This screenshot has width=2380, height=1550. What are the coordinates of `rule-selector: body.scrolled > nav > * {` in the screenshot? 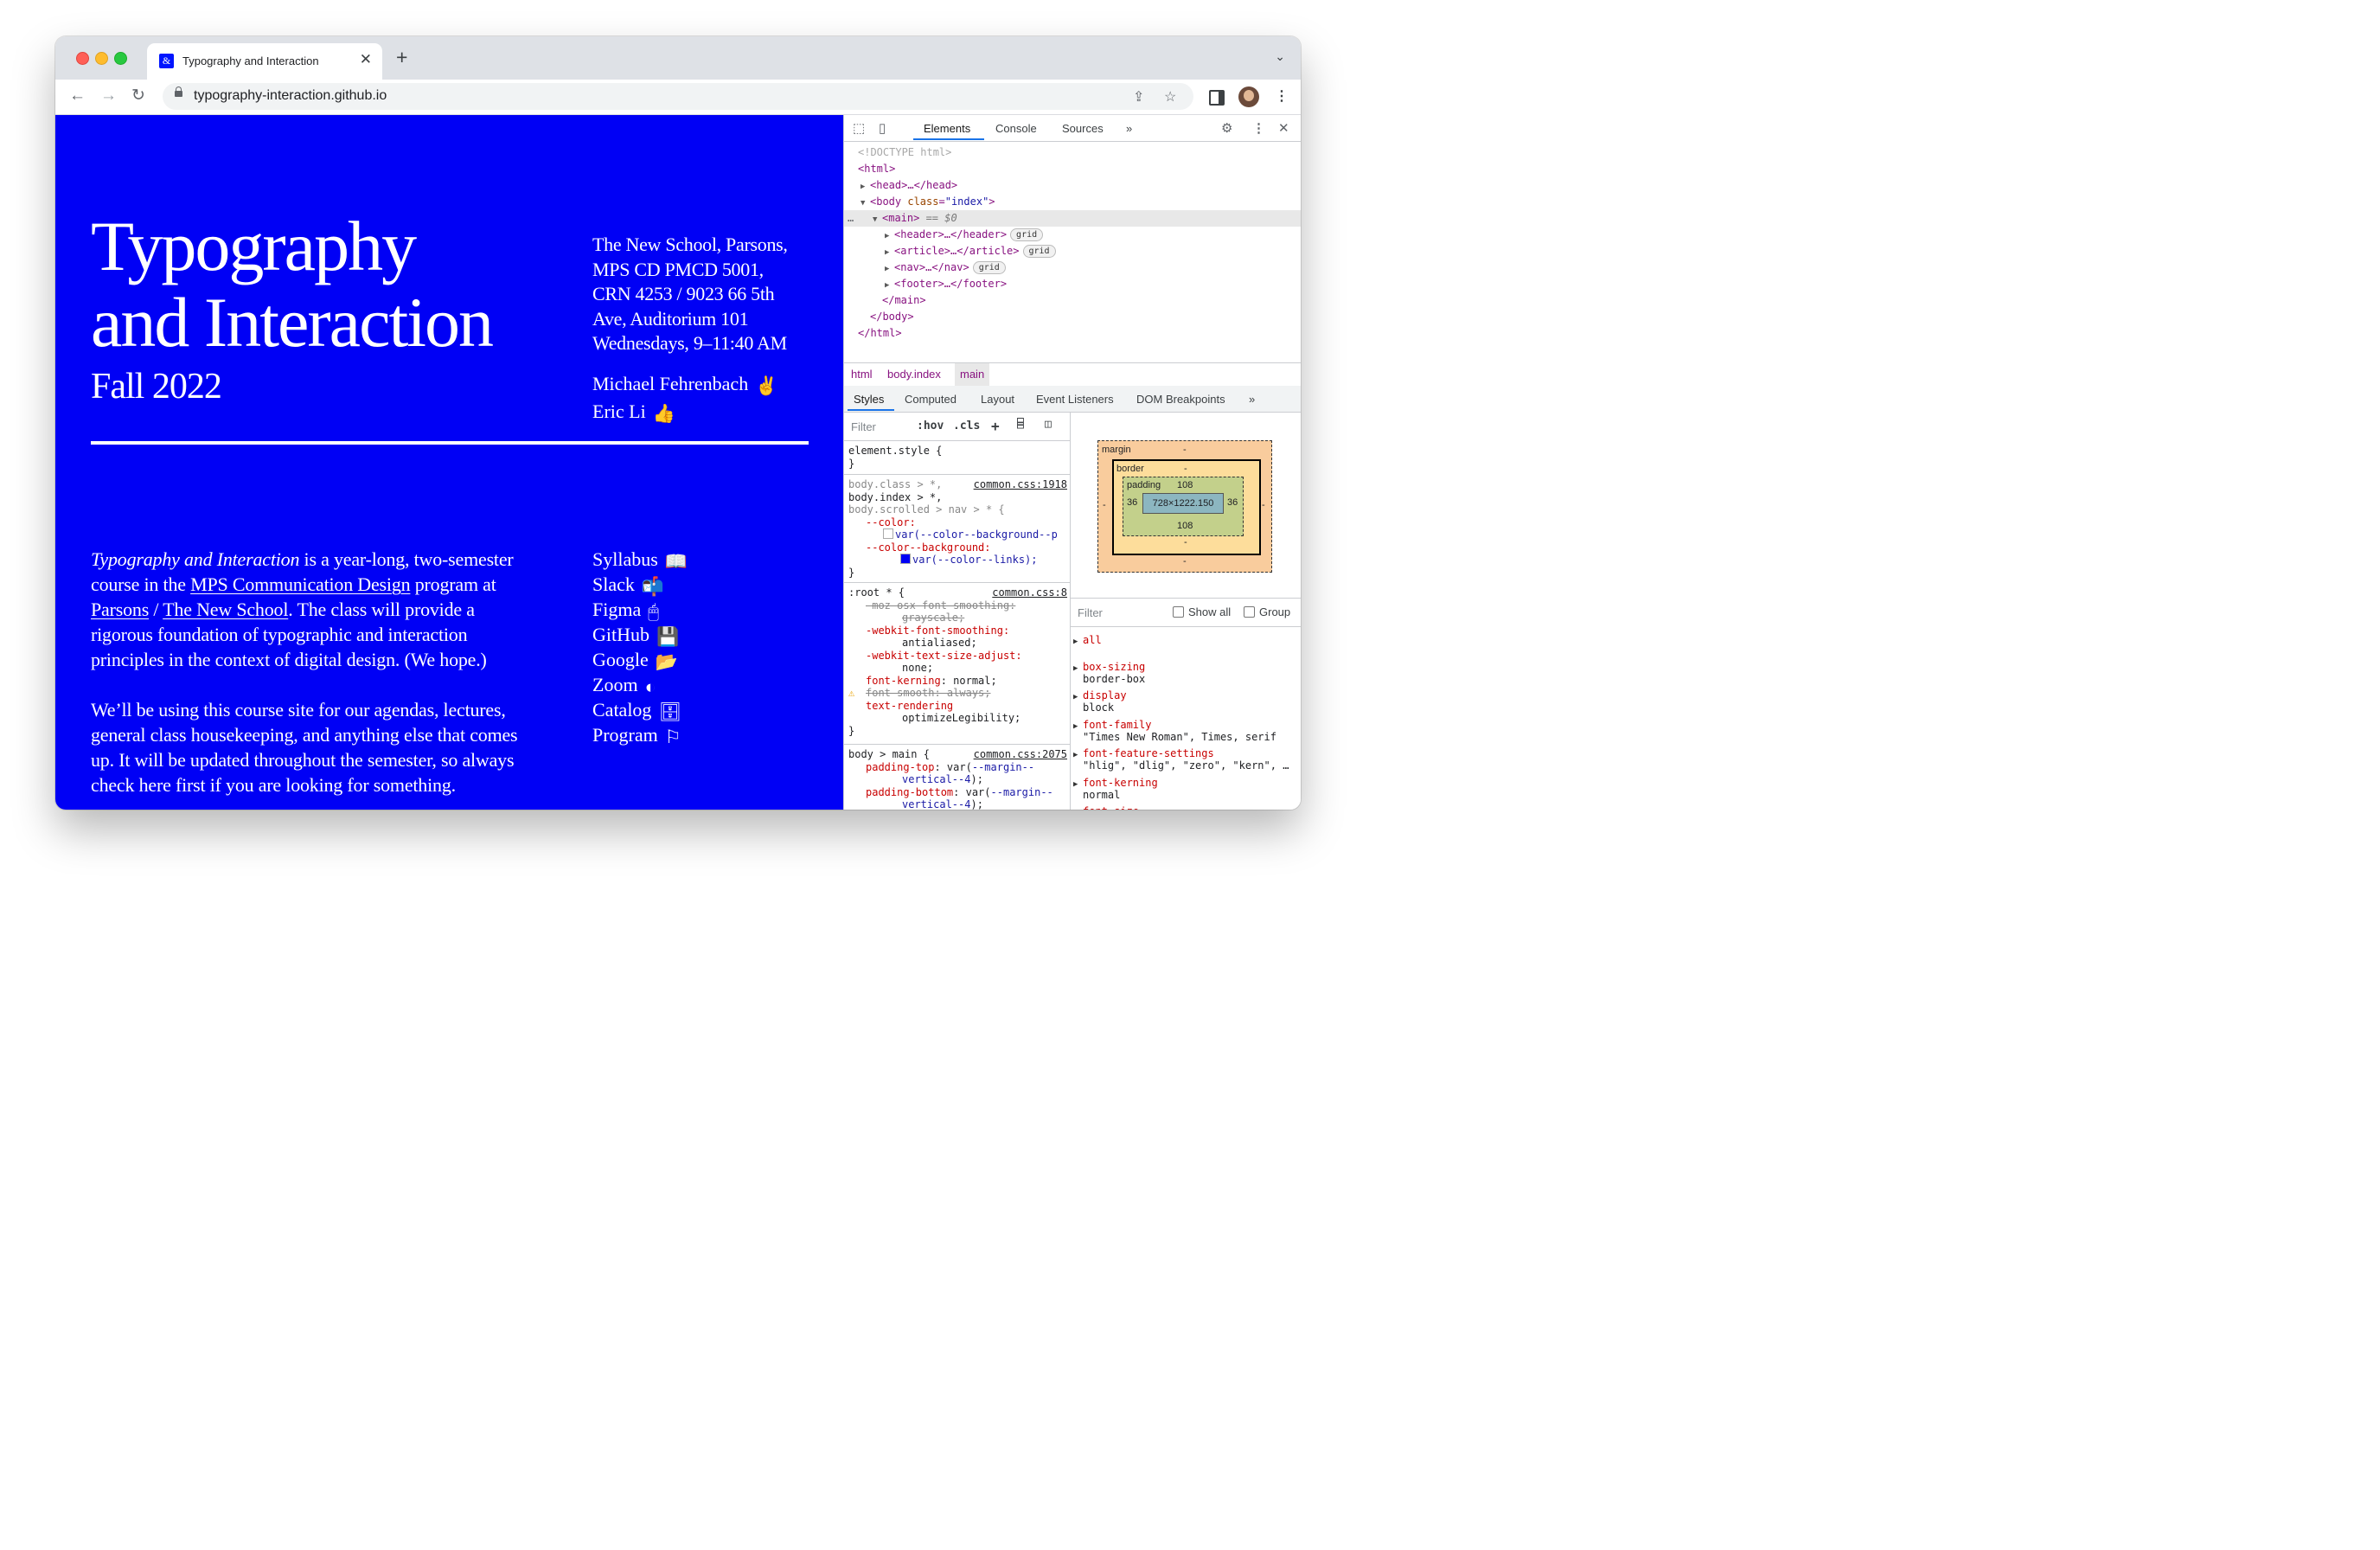 It's located at (927, 510).